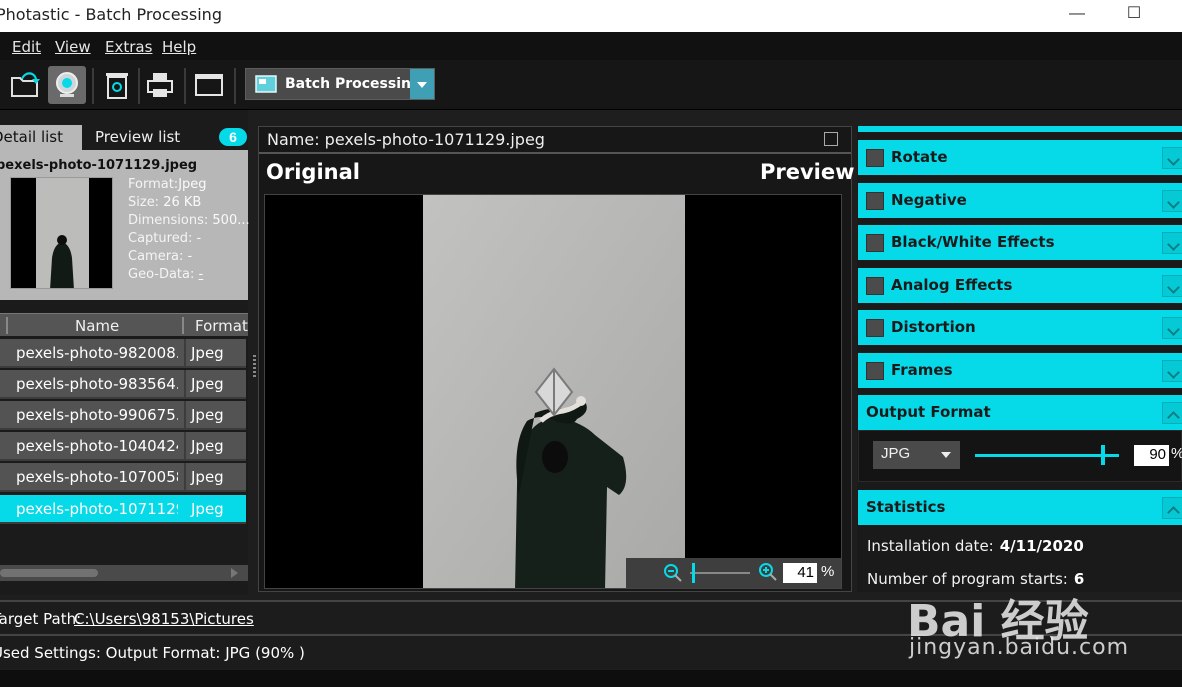  Describe the element at coordinates (123, 446) in the screenshot. I see `table-row: pexels-photo-1040424.jpegJpeg` at that location.